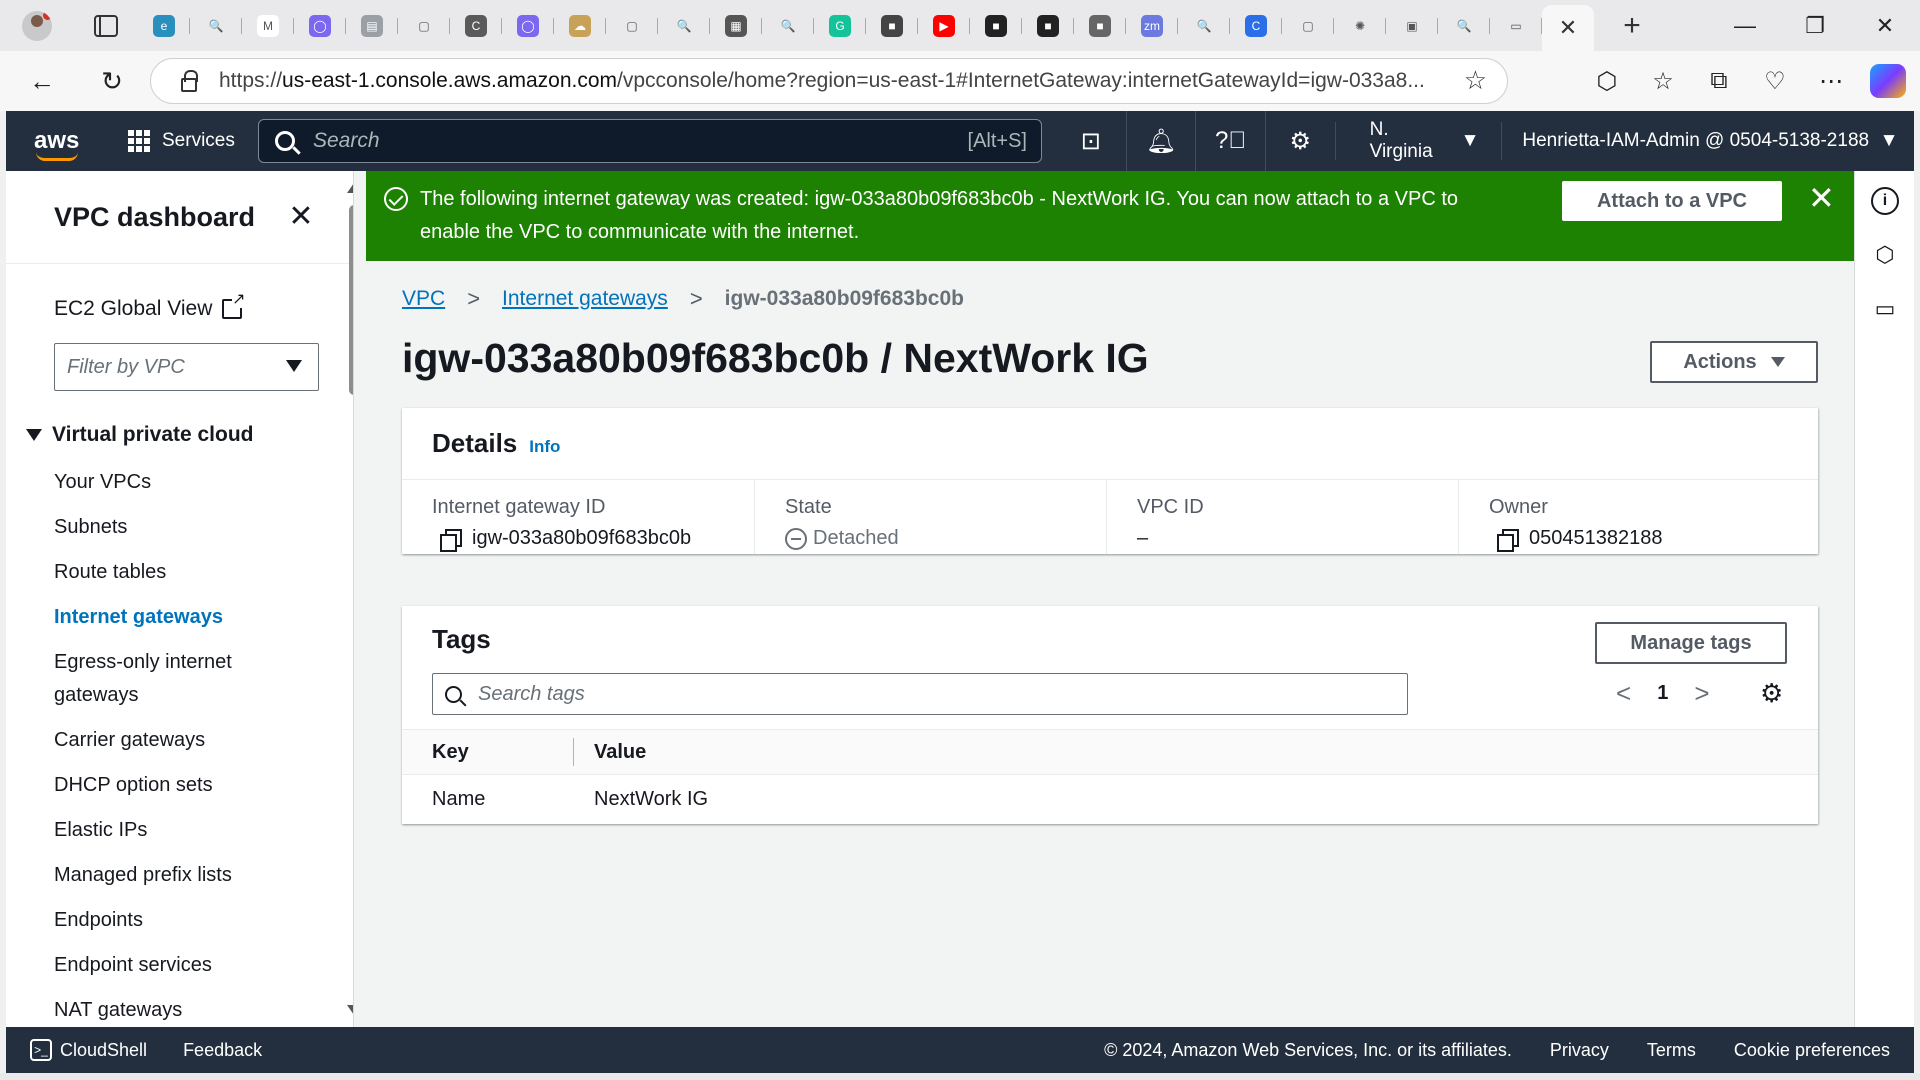  I want to click on services-menu: Services, so click(181, 141).